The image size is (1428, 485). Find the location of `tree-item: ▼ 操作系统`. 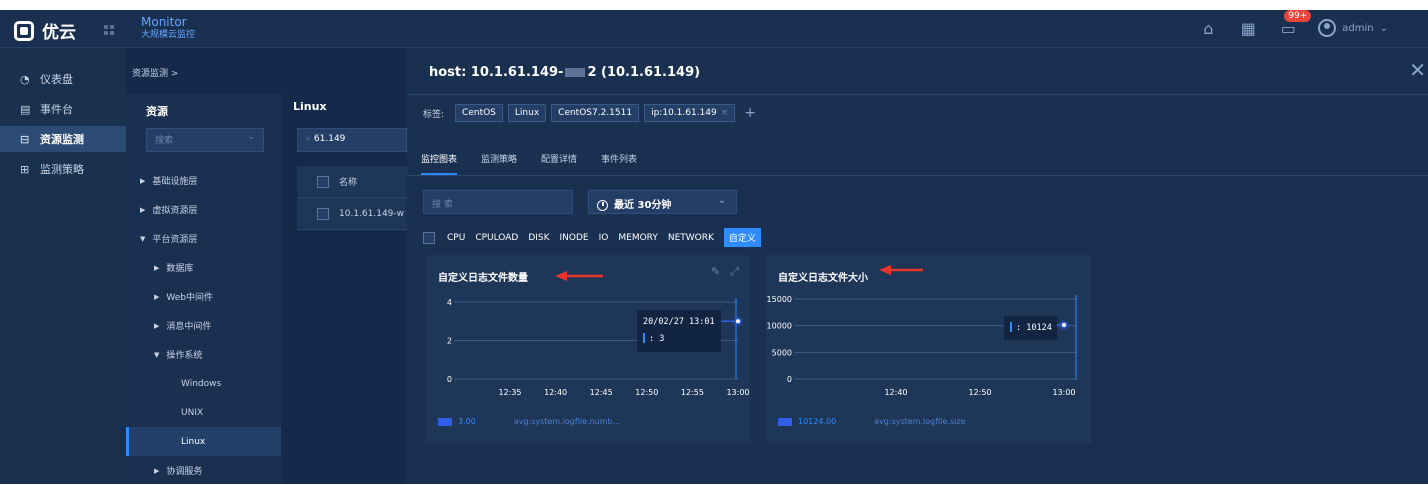

tree-item: ▼ 操作系统 is located at coordinates (203, 354).